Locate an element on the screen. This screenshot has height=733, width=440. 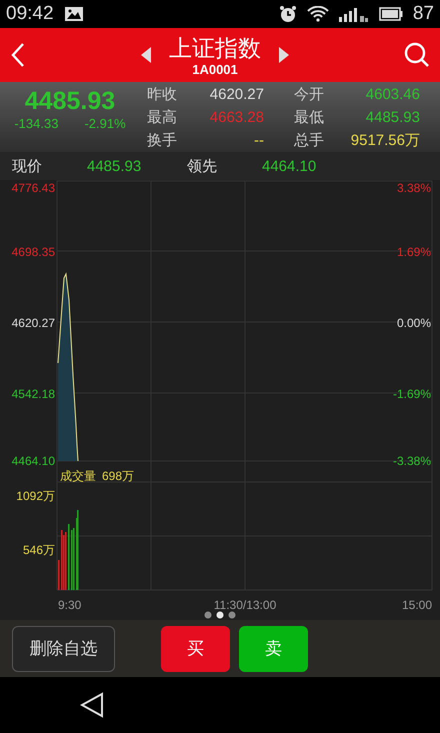
index-code: 1A0001 is located at coordinates (215, 69).